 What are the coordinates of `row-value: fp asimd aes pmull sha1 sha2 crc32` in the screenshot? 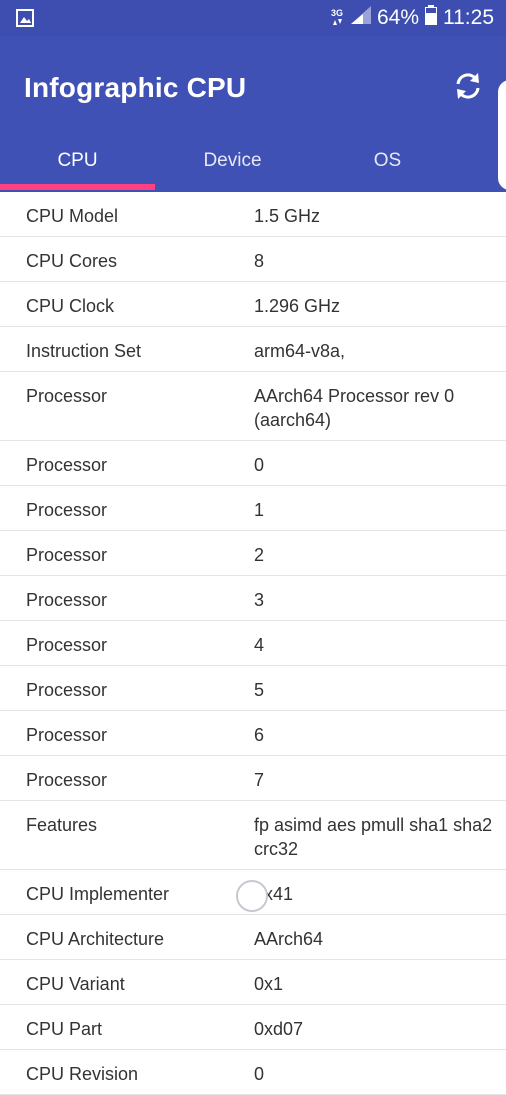 It's located at (373, 837).